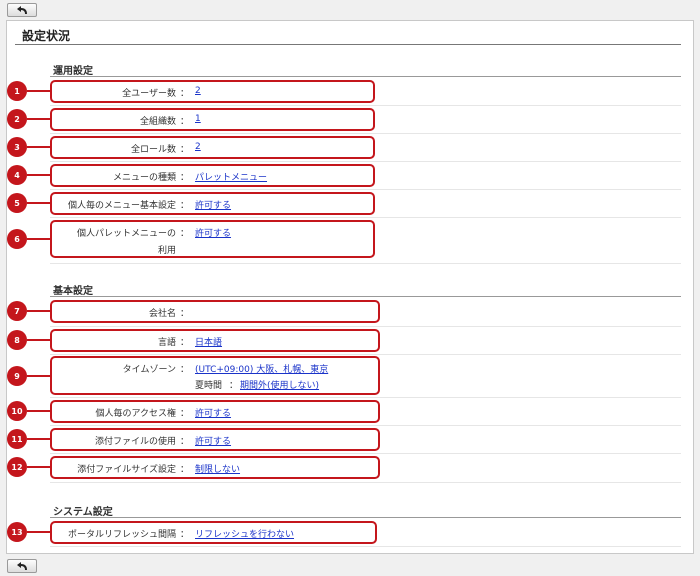 The width and height of the screenshot is (700, 576). I want to click on back-button-top, so click(22, 10).